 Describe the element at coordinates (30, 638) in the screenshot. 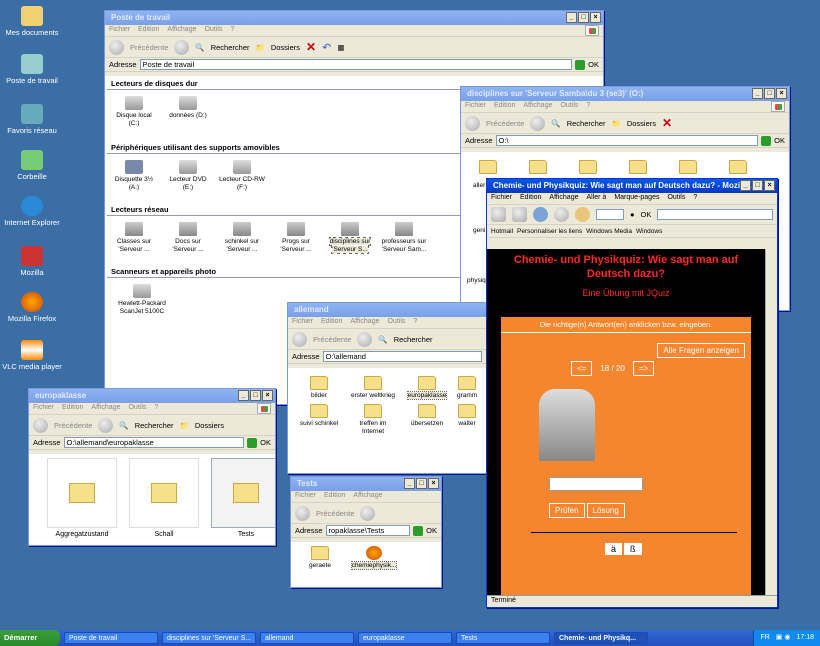

I see `start-button: Démarrer` at that location.